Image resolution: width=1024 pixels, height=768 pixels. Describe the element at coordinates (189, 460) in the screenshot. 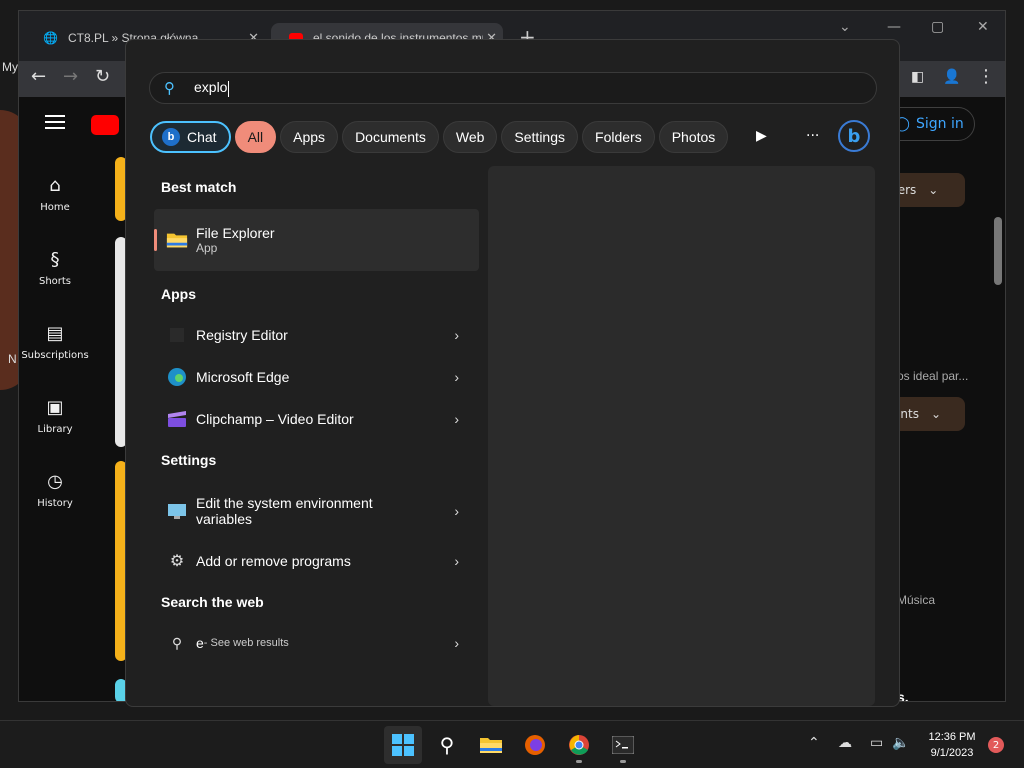

I see `section-settings: Settings` at that location.